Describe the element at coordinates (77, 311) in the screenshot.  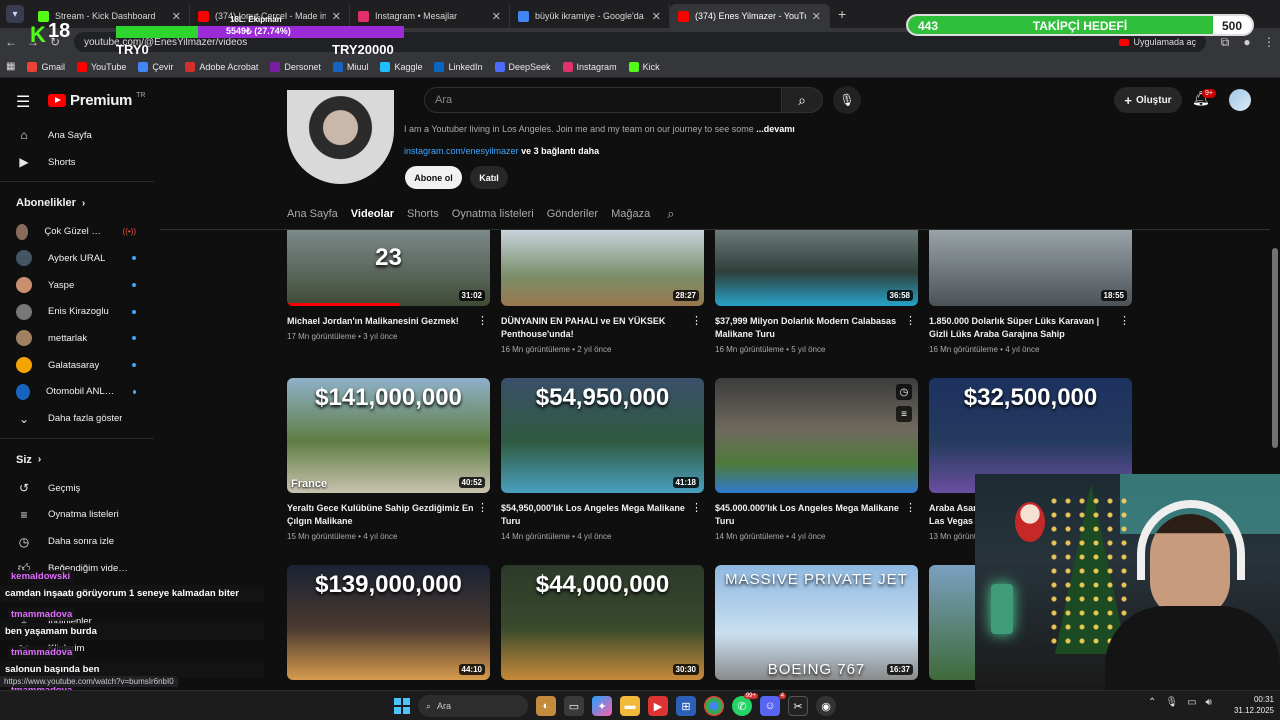
I see `subscription-item: Enis Kirazoglu` at that location.